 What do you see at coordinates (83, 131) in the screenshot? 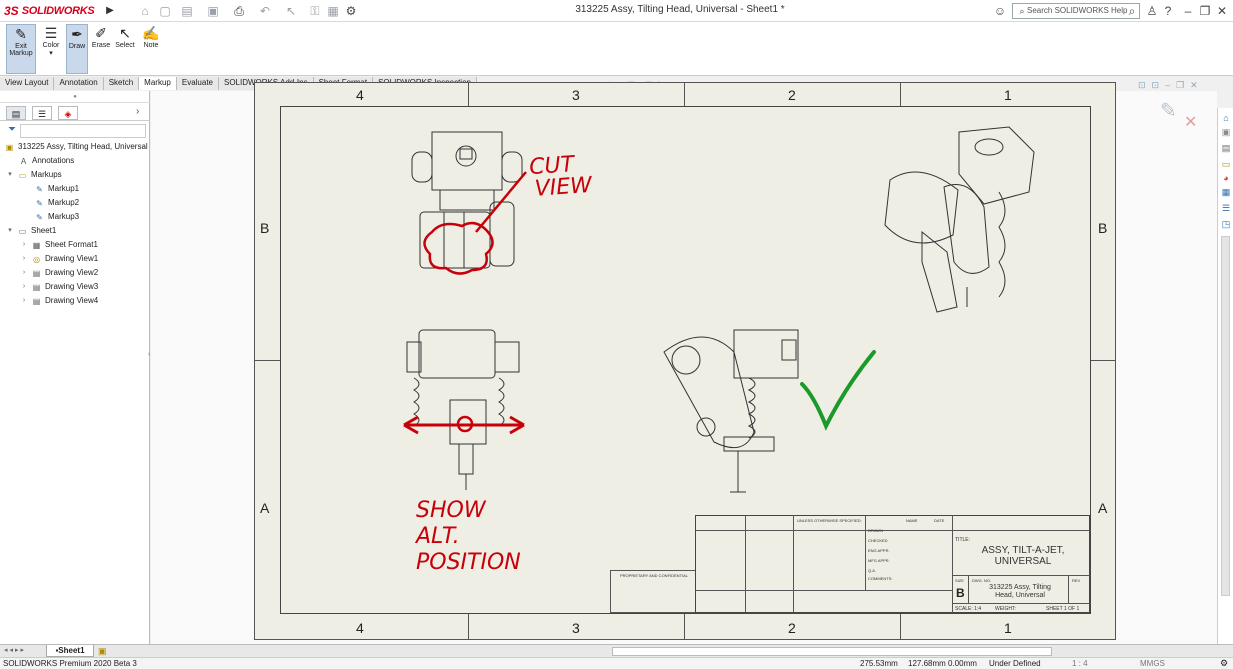
I see `tree-filter-input` at bounding box center [83, 131].